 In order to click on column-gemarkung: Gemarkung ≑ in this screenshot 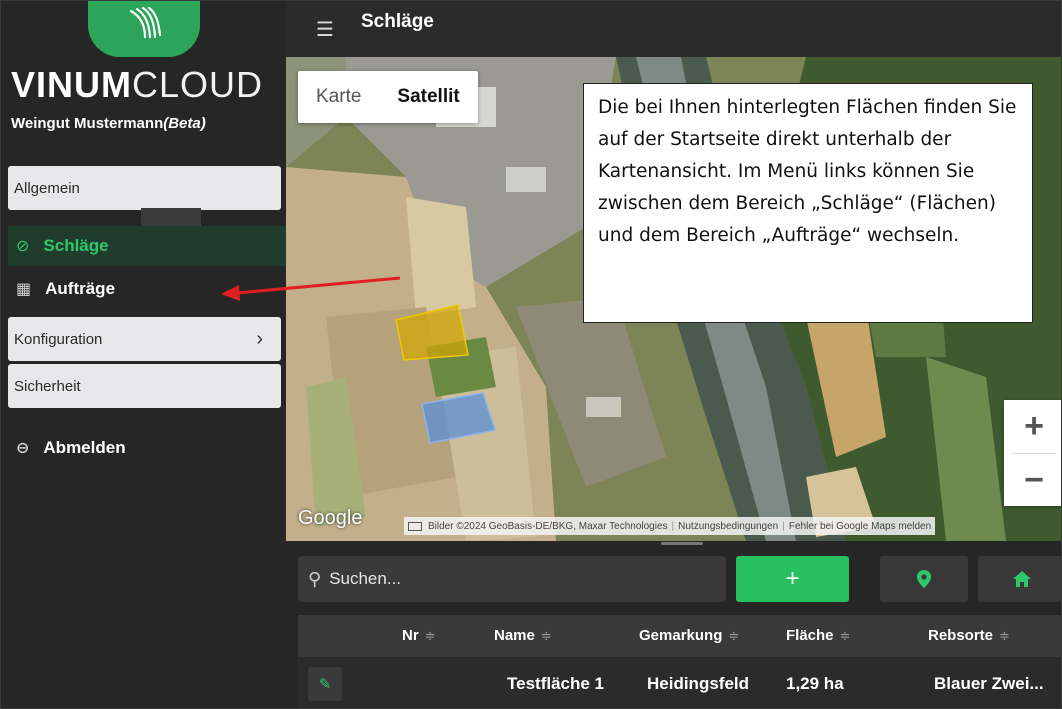, I will do `click(689, 635)`.